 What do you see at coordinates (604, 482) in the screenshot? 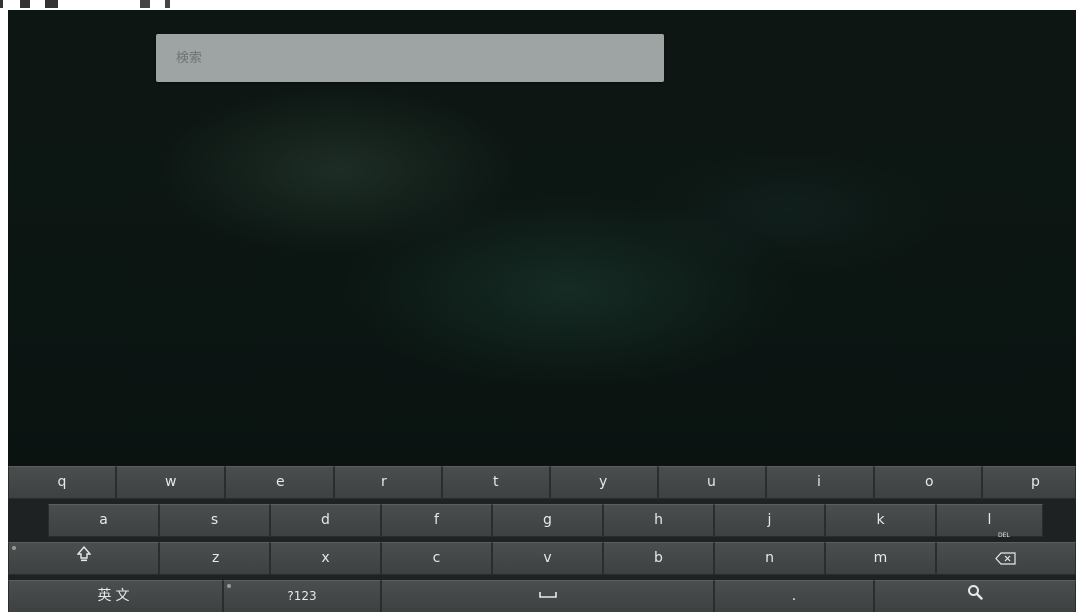
I see `key-y: y` at bounding box center [604, 482].